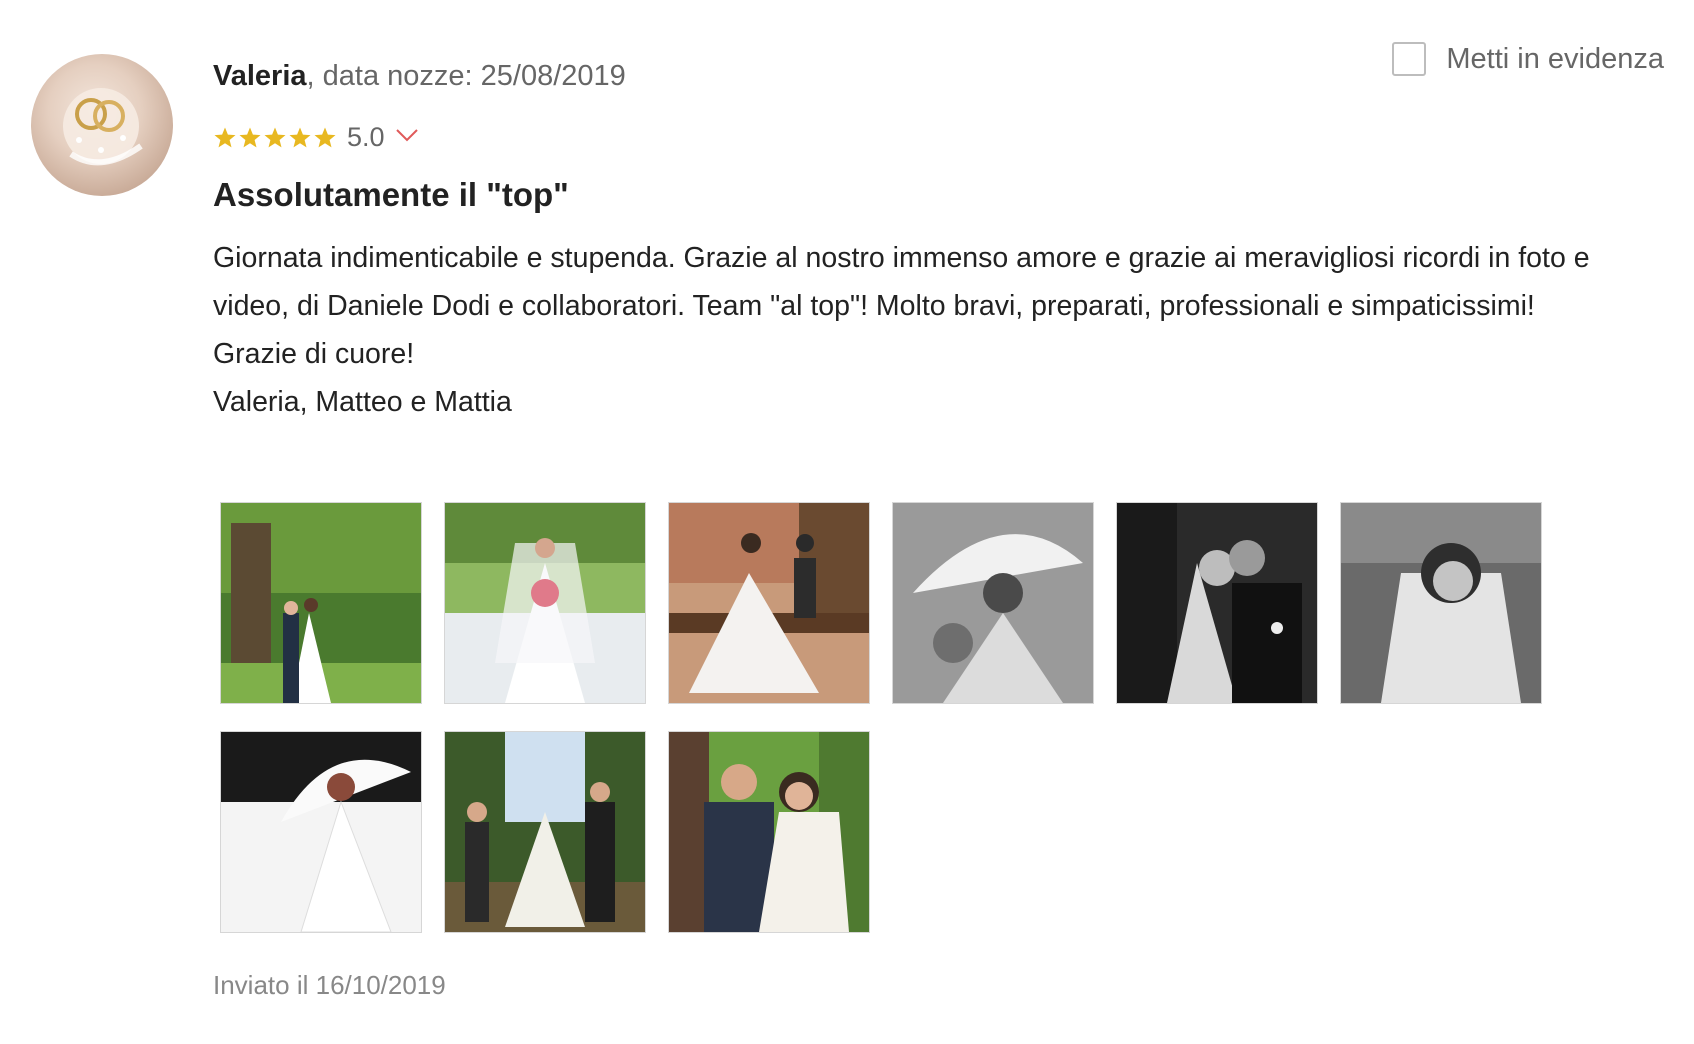 This screenshot has height=1044, width=1694. Describe the element at coordinates (321, 603) in the screenshot. I see `photo-couple-forest` at that location.